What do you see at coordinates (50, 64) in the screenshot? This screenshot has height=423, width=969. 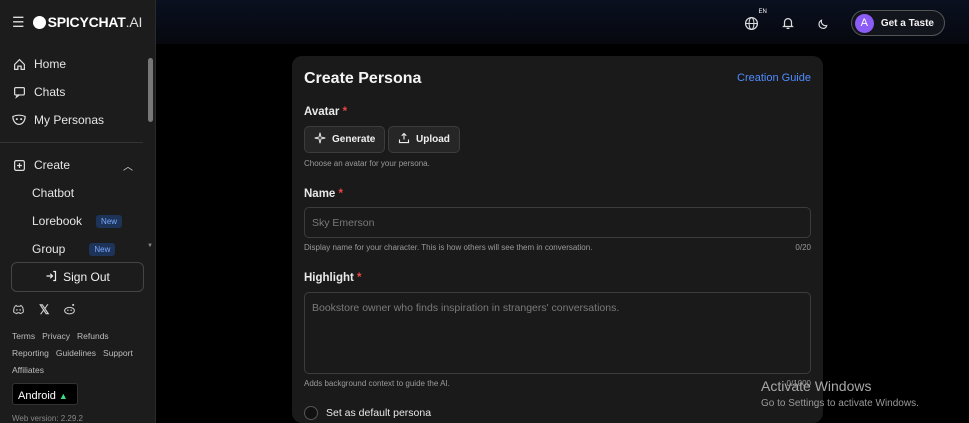 I see `sidebar-item-label: Home` at bounding box center [50, 64].